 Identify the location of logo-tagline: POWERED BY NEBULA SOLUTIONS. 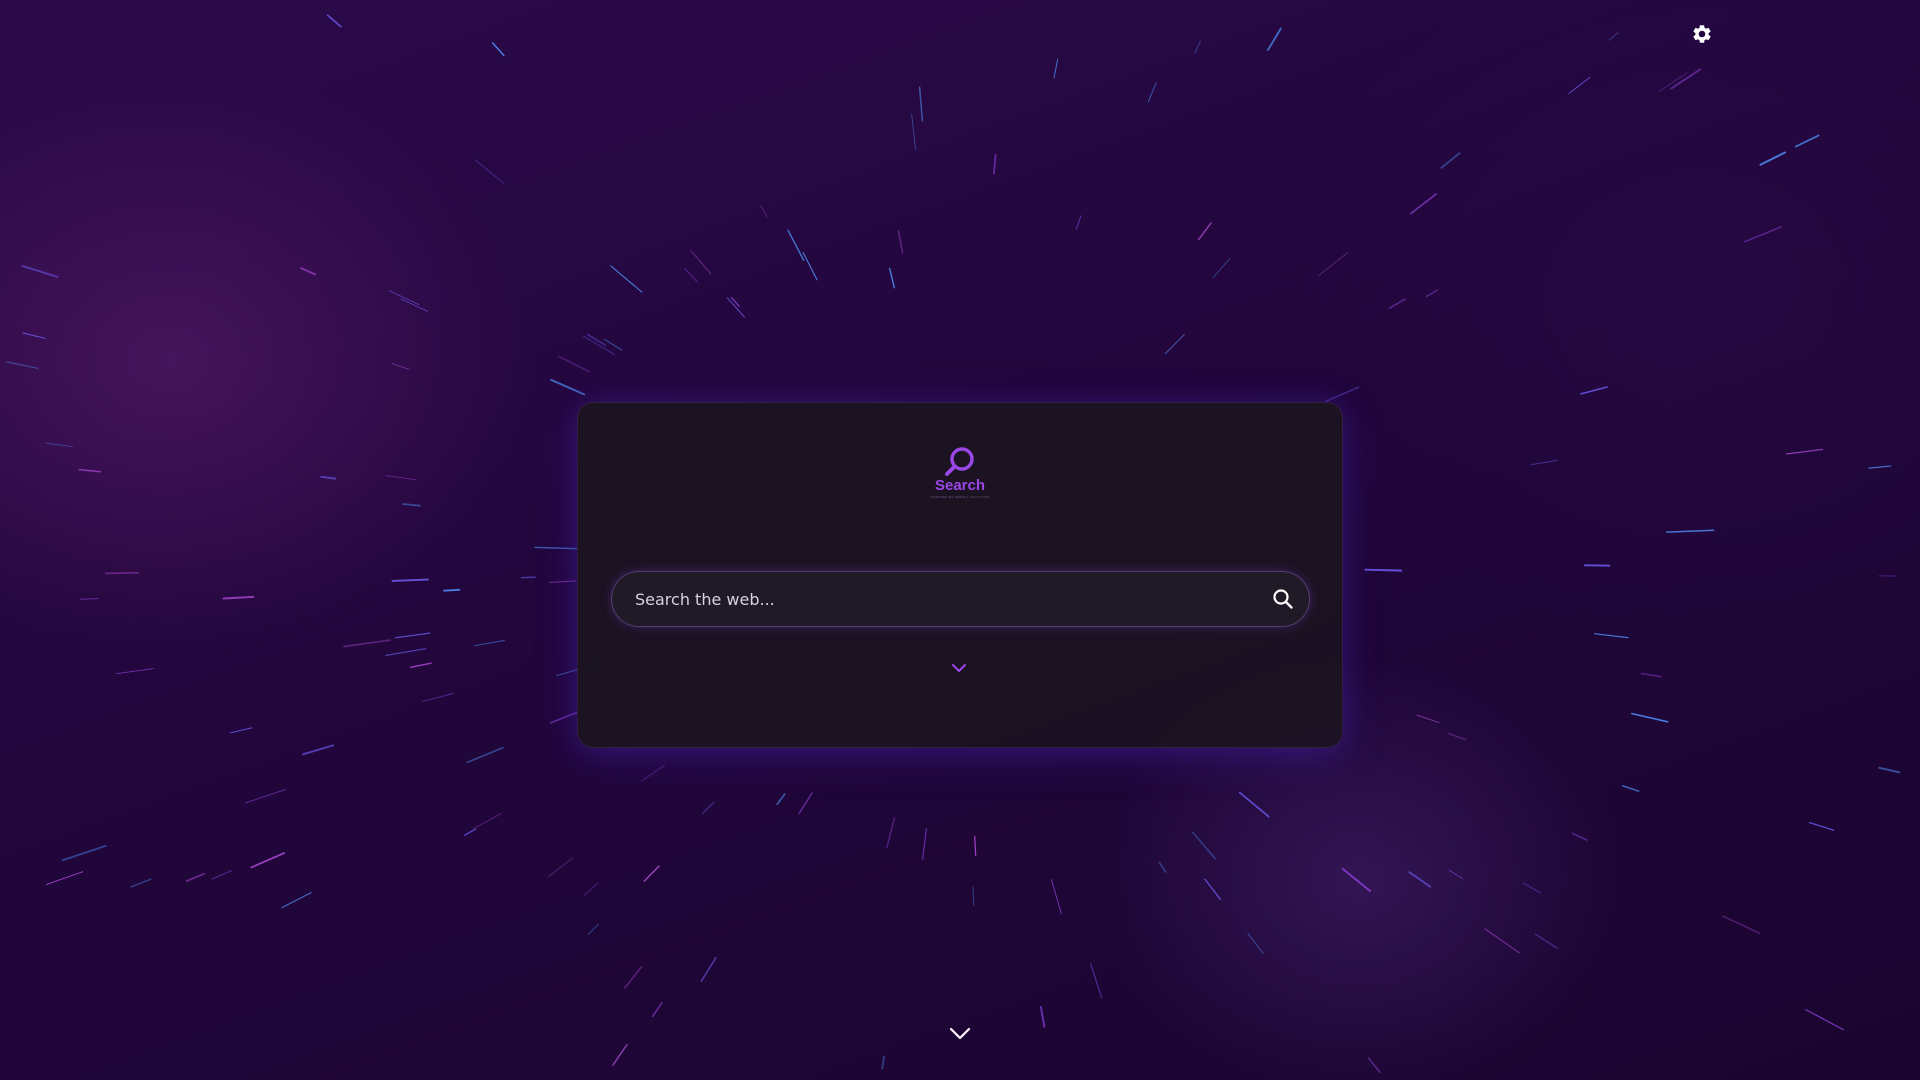
(960, 497).